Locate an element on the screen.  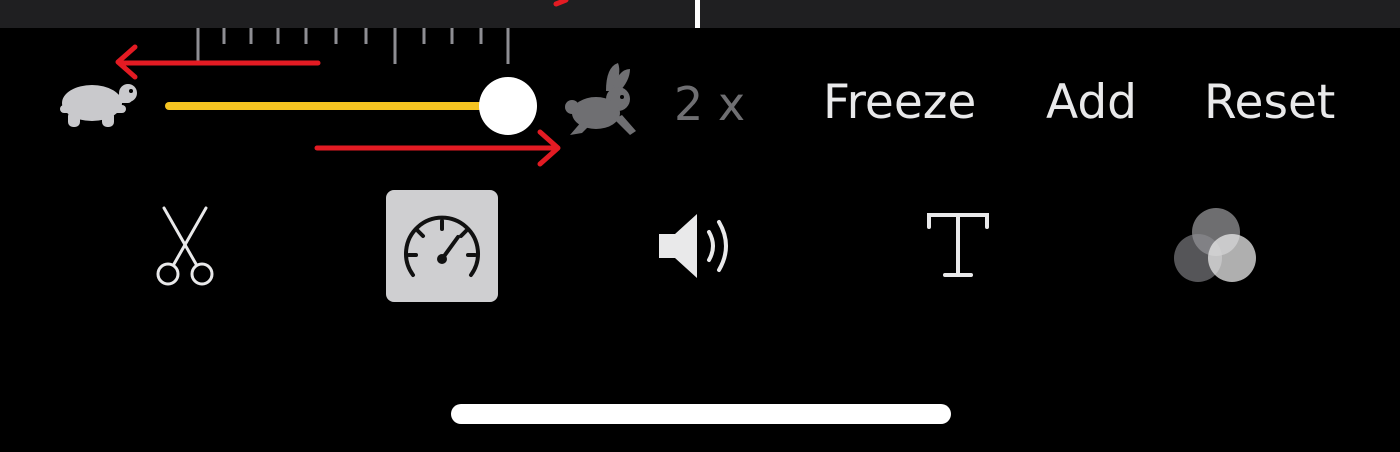
tool-filters is located at coordinates (1216, 246).